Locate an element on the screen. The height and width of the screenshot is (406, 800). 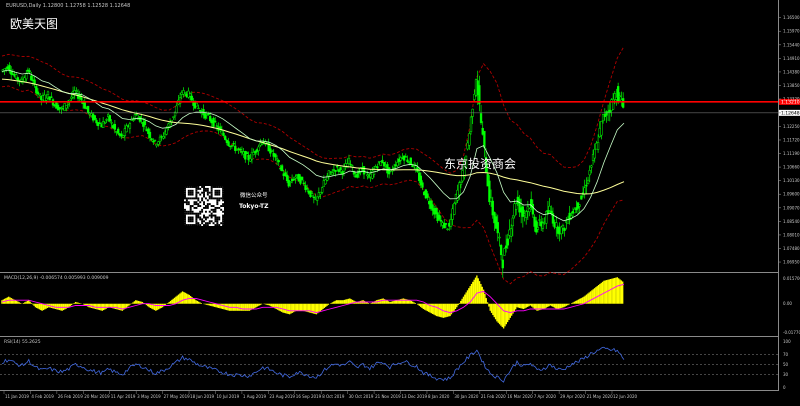
price-tick-label: 1.16500 is located at coordinates (791, 17).